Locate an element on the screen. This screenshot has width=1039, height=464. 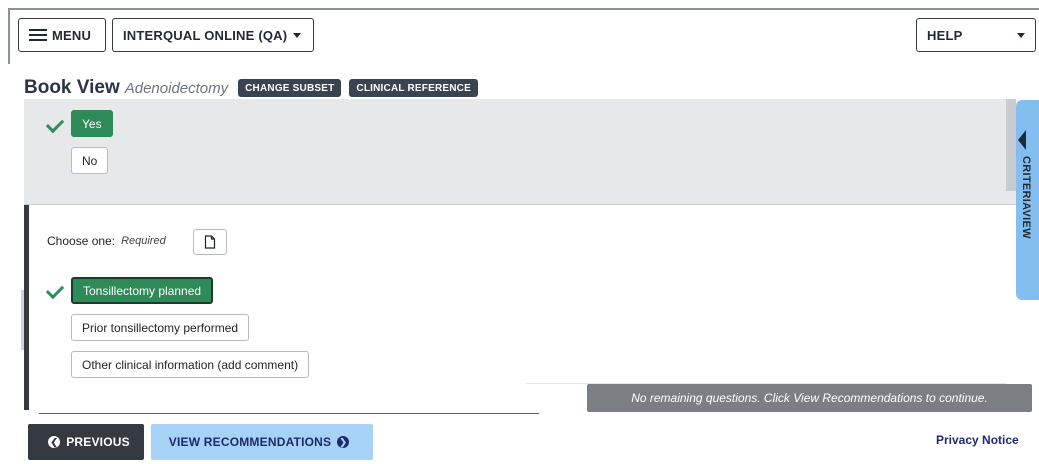
product-label: INTERQUAL ONLINE (QA) is located at coordinates (205, 35).